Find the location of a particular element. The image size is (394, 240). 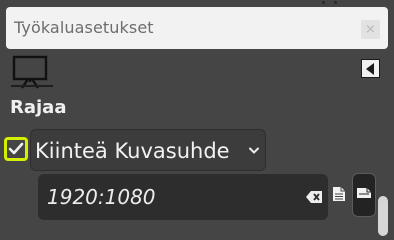

tool-name-heading: Rajaa is located at coordinates (38, 107).